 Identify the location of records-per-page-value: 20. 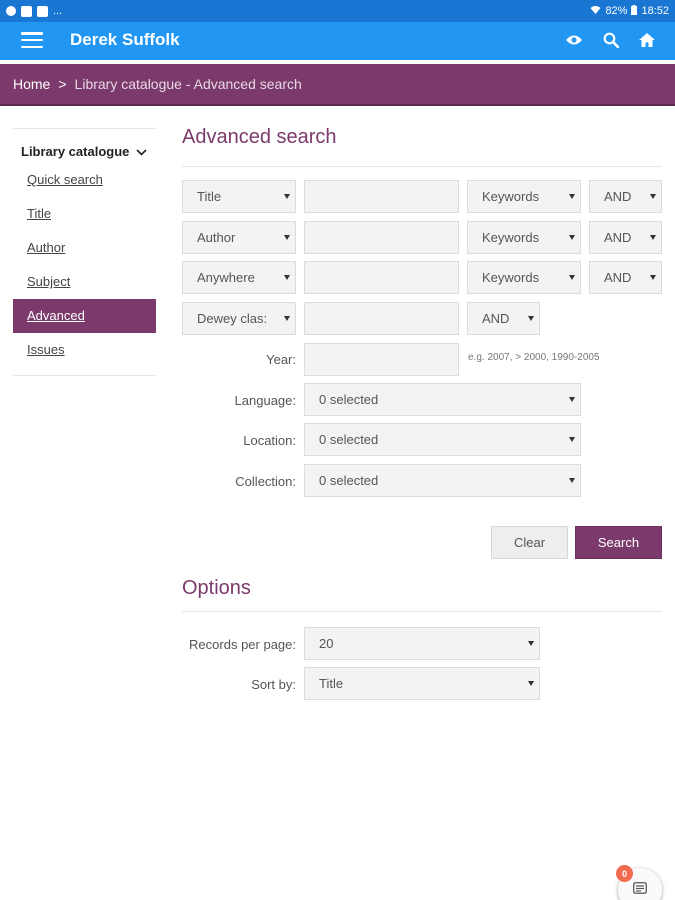
(326, 643).